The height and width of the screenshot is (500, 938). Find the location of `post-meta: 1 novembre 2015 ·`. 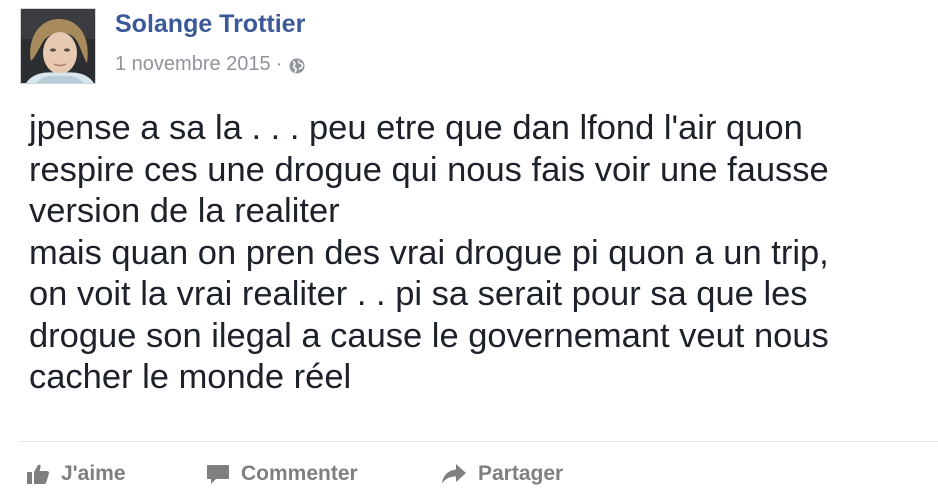

post-meta: 1 novembre 2015 · is located at coordinates (210, 64).